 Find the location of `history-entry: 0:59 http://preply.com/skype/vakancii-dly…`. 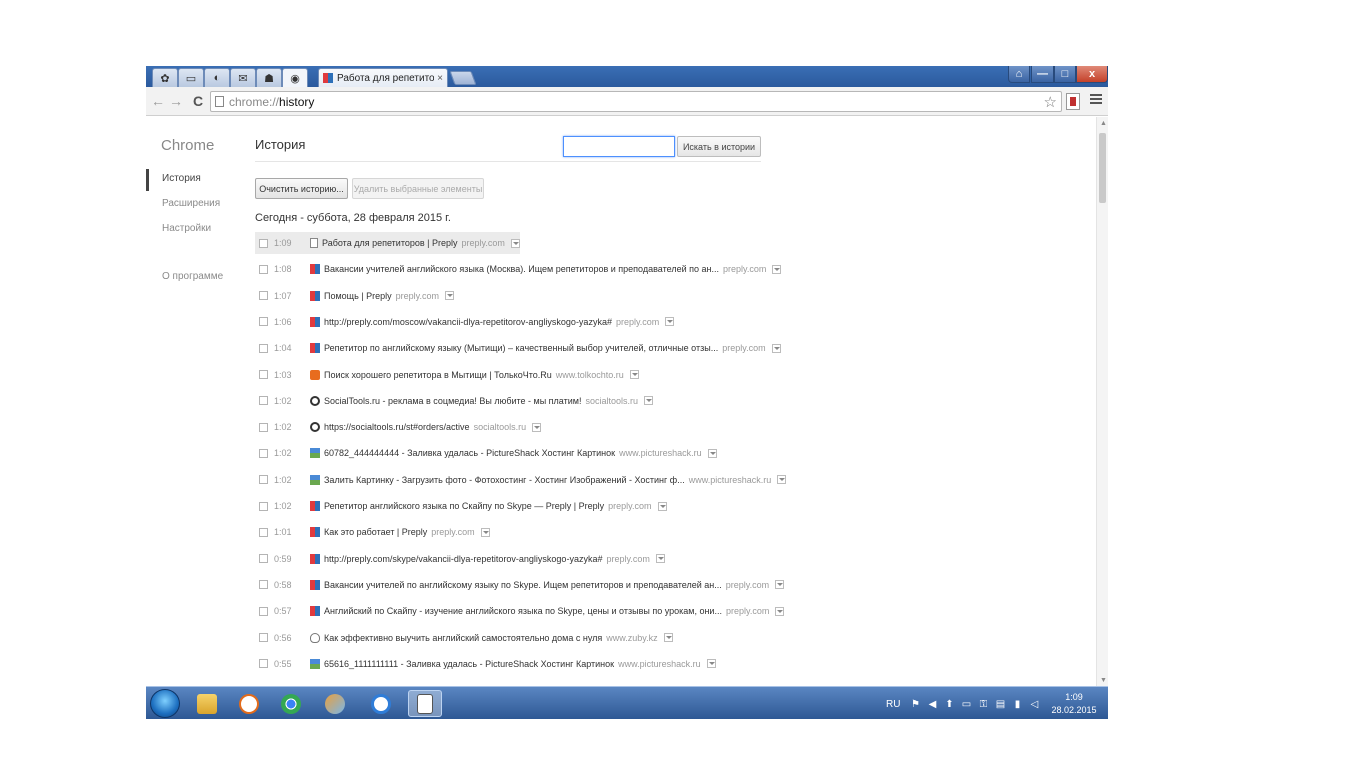

history-entry: 0:59 http://preply.com/skype/vakancii-dly… is located at coordinates (460, 559).